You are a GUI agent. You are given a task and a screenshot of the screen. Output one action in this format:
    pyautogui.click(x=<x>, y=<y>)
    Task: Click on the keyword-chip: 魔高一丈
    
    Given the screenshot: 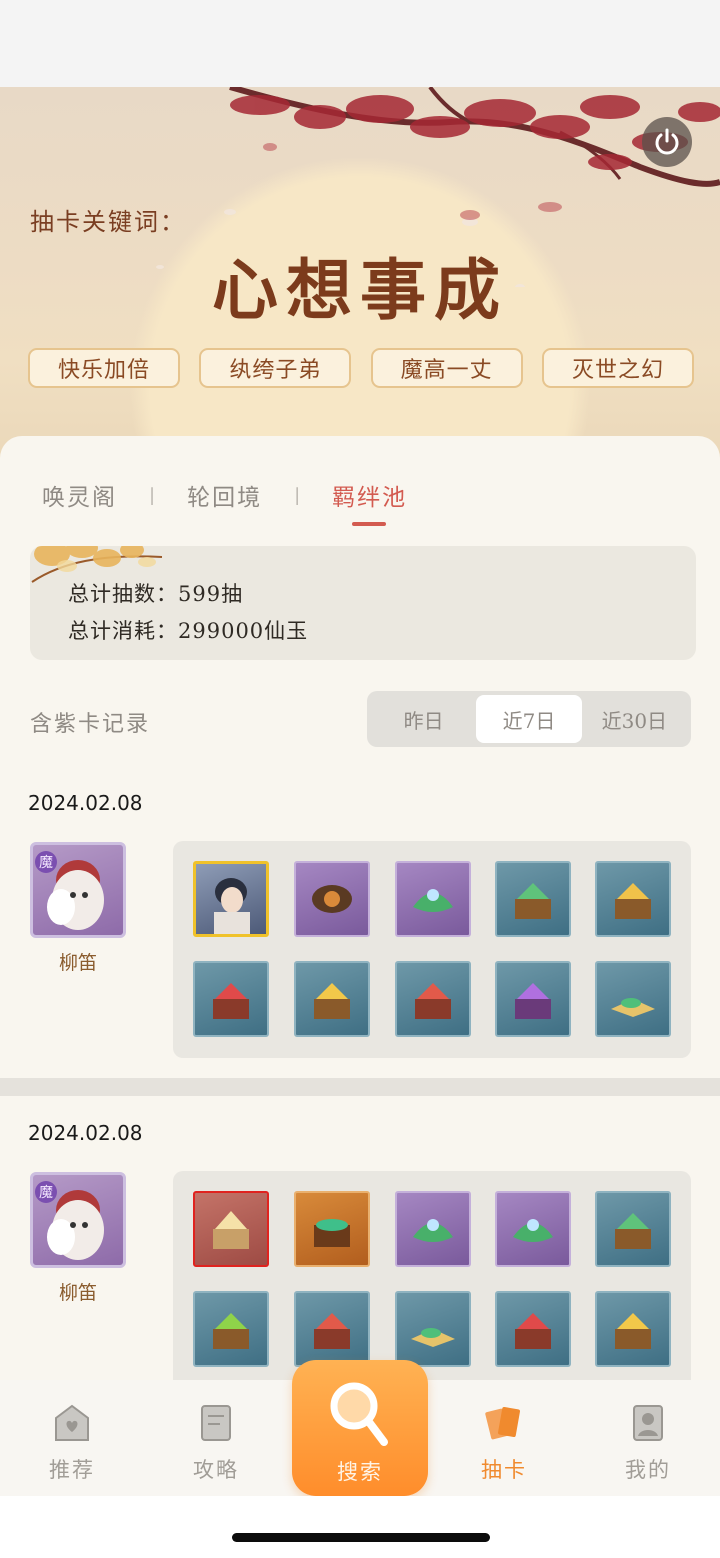 What is the action you would take?
    pyautogui.click(x=446, y=368)
    